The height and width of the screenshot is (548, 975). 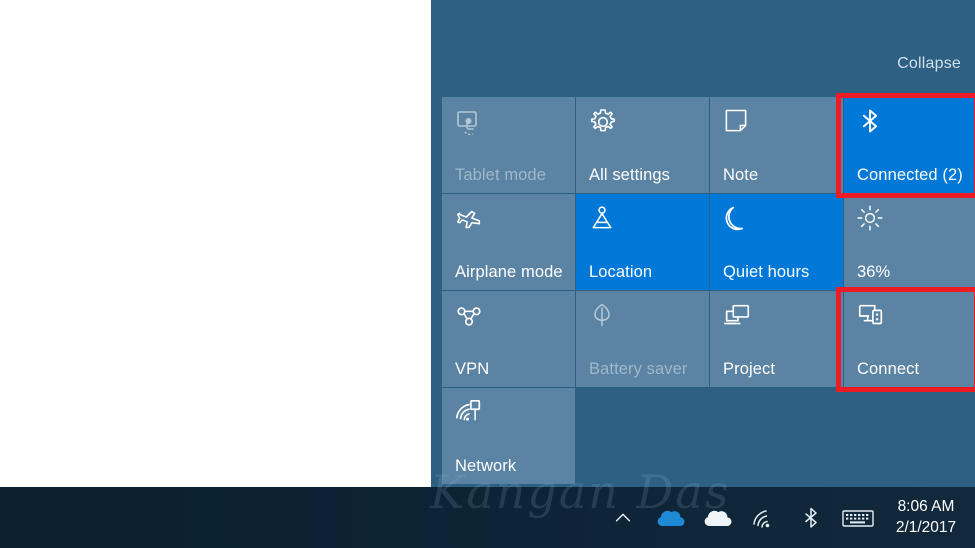 What do you see at coordinates (776, 145) in the screenshot?
I see `quick-action-tile-note: Note` at bounding box center [776, 145].